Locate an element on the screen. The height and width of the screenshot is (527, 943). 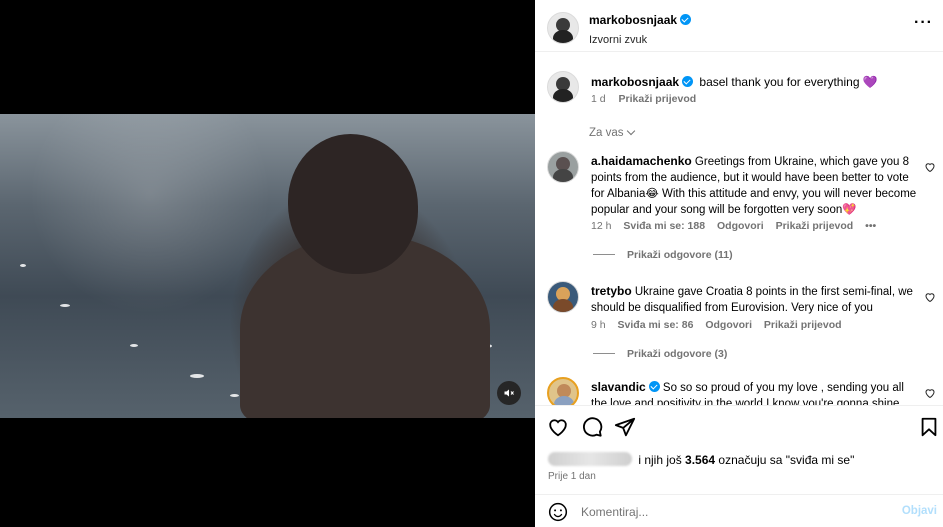
speaker-muted-icon is located at coordinates (509, 393).